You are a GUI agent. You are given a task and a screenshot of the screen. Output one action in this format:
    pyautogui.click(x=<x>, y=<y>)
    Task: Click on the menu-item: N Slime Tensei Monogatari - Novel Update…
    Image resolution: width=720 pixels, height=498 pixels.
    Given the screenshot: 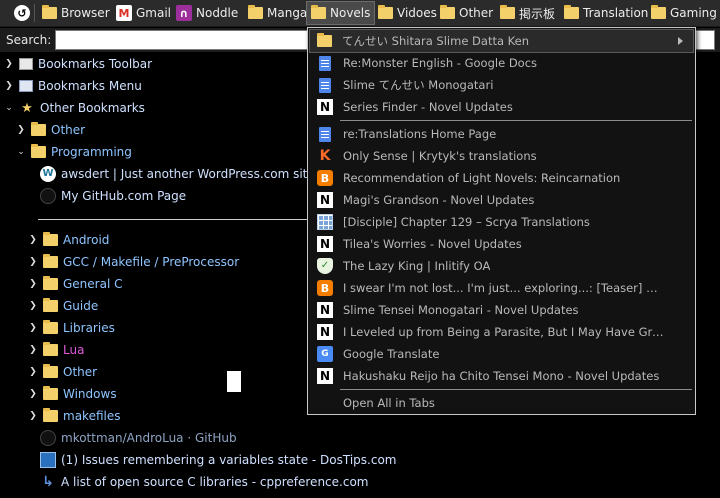 What is the action you would take?
    pyautogui.click(x=501, y=310)
    